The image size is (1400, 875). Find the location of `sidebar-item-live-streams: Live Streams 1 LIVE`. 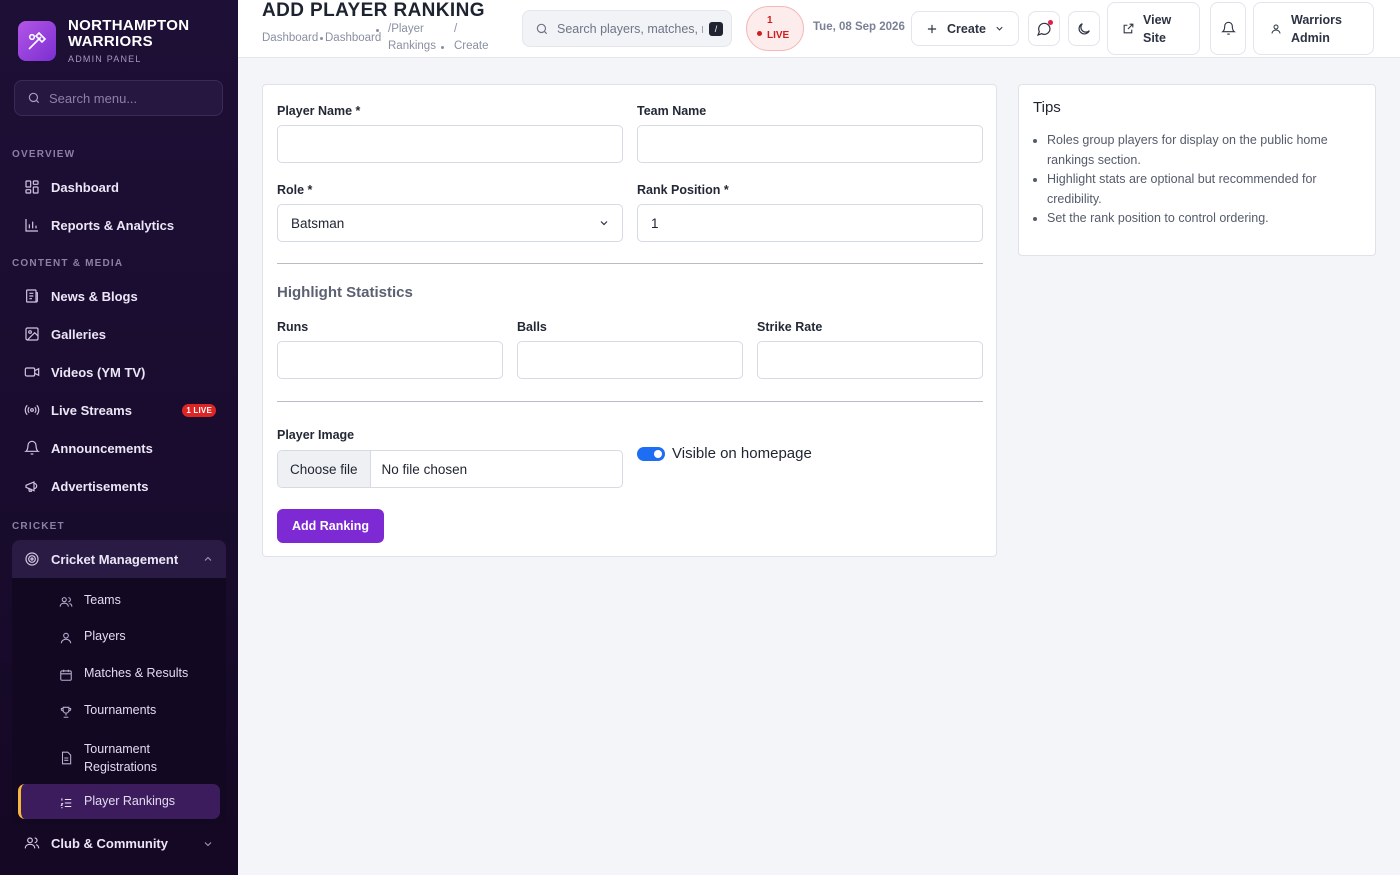

sidebar-item-live-streams: Live Streams 1 LIVE is located at coordinates (119, 410).